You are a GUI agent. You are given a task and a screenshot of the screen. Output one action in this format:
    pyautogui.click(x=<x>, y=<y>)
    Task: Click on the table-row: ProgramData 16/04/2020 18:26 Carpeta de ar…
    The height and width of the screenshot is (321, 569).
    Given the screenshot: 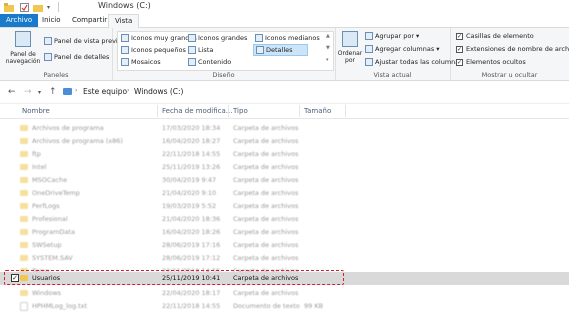 What is the action you would take?
    pyautogui.click(x=284, y=232)
    